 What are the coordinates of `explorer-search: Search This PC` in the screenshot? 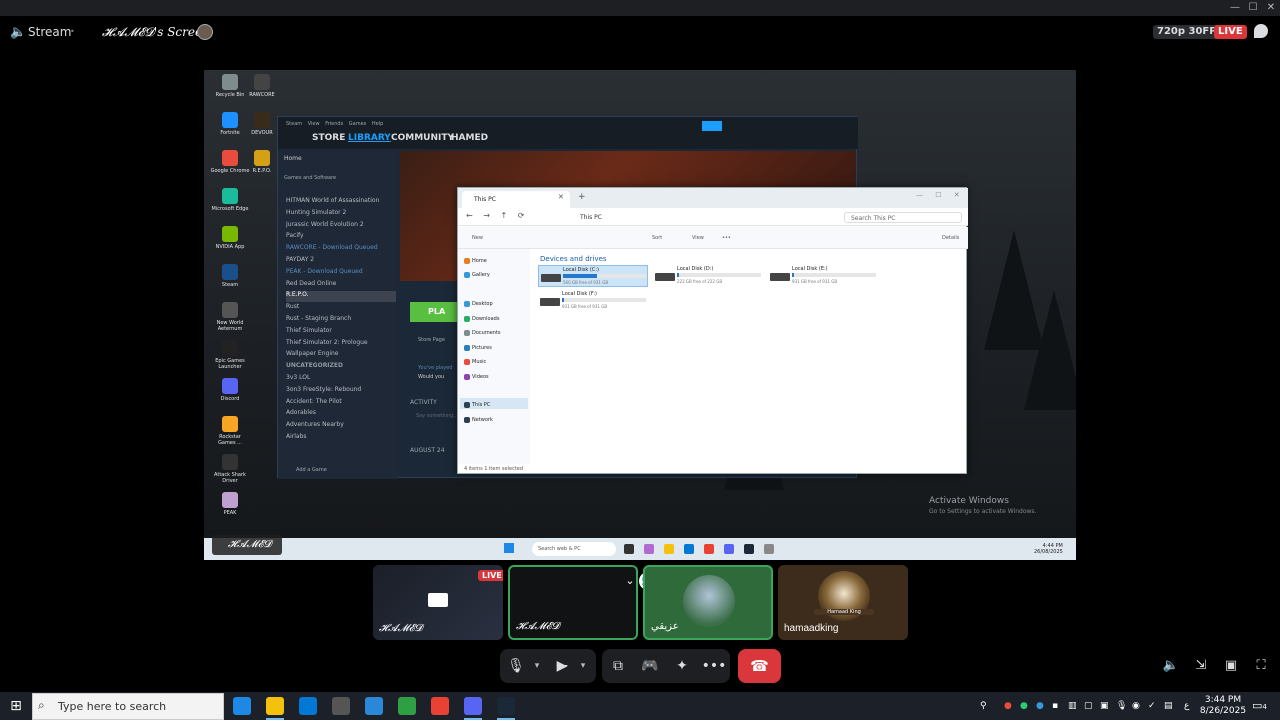 It's located at (903, 217).